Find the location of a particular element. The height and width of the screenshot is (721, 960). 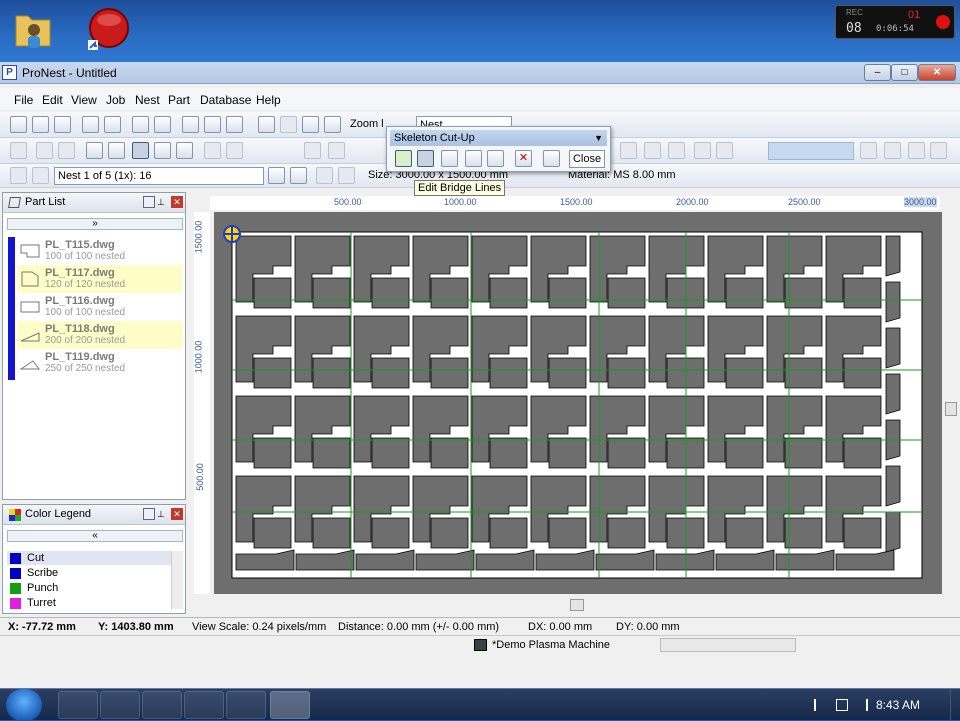

print-icon is located at coordinates (90, 124).